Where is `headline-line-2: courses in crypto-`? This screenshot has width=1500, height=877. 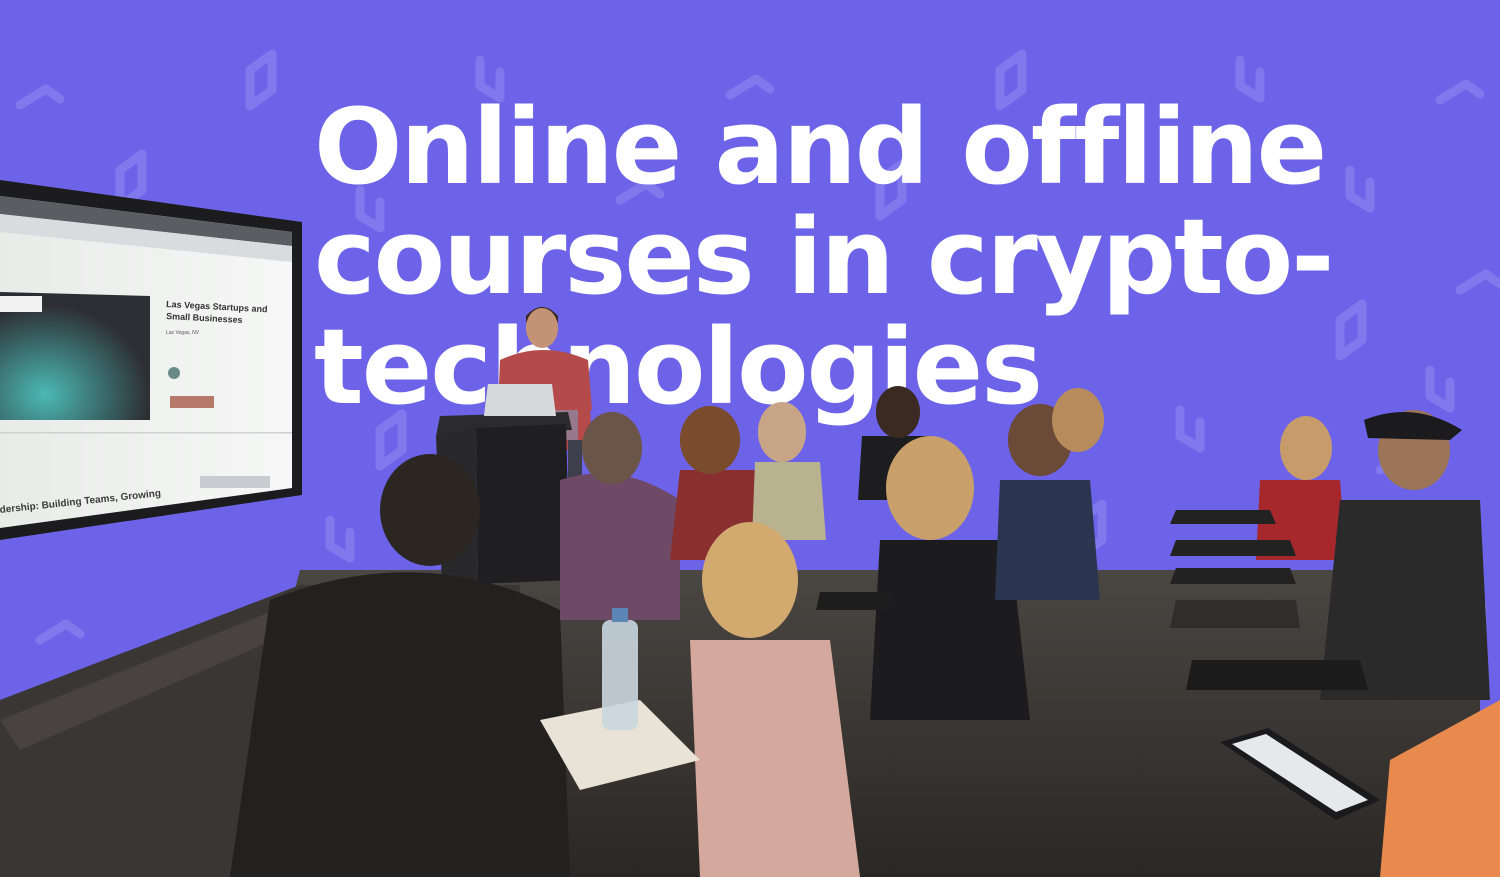 headline-line-2: courses in crypto- is located at coordinates (824, 257).